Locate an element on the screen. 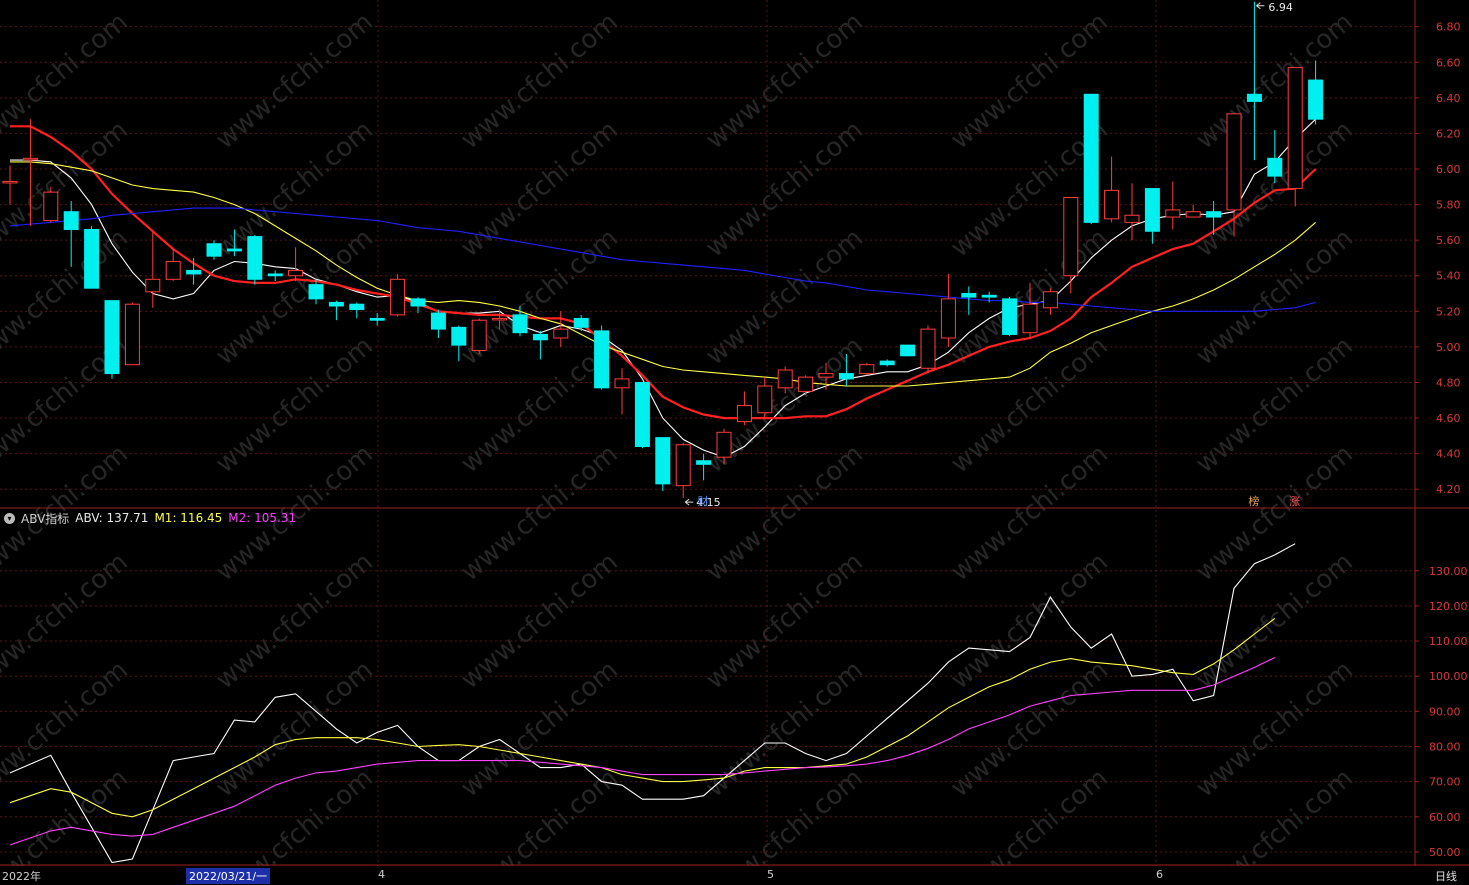  month-6-label: 6 is located at coordinates (1159, 874).